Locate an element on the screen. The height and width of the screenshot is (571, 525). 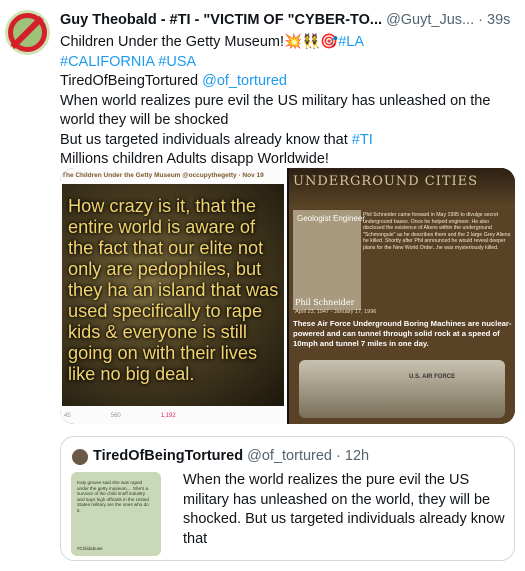
embedded-stats: 45 560 1,192 is located at coordinates (174, 416).